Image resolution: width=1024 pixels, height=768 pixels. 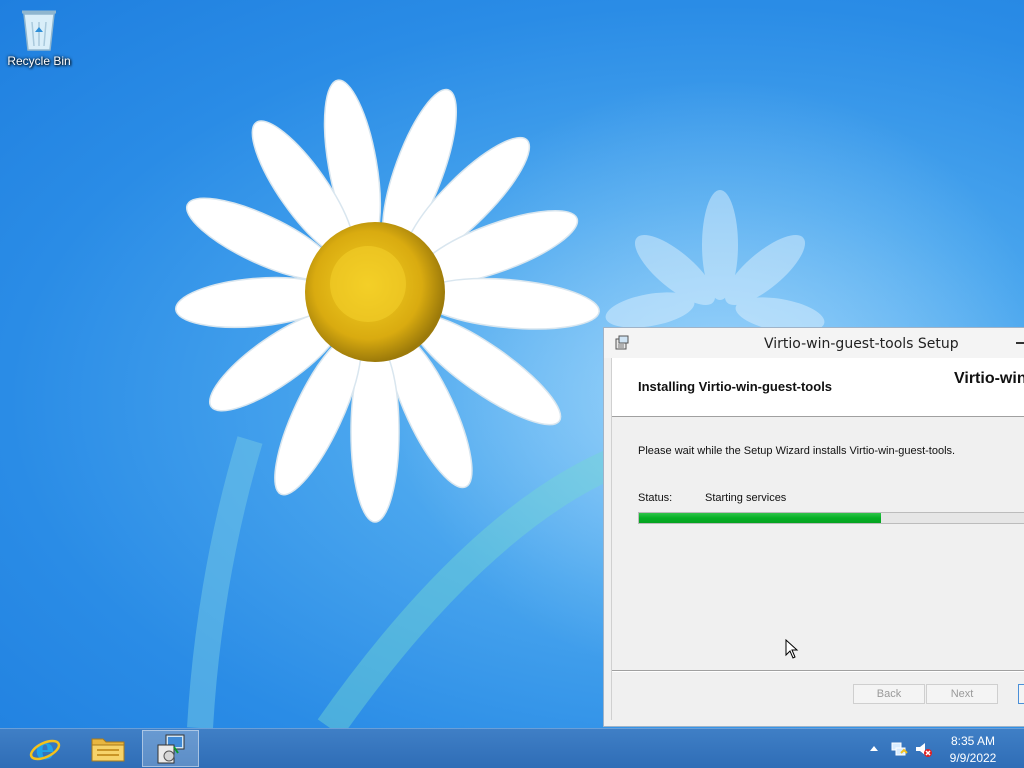 I want to click on install-progress-bar, so click(x=831, y=518).